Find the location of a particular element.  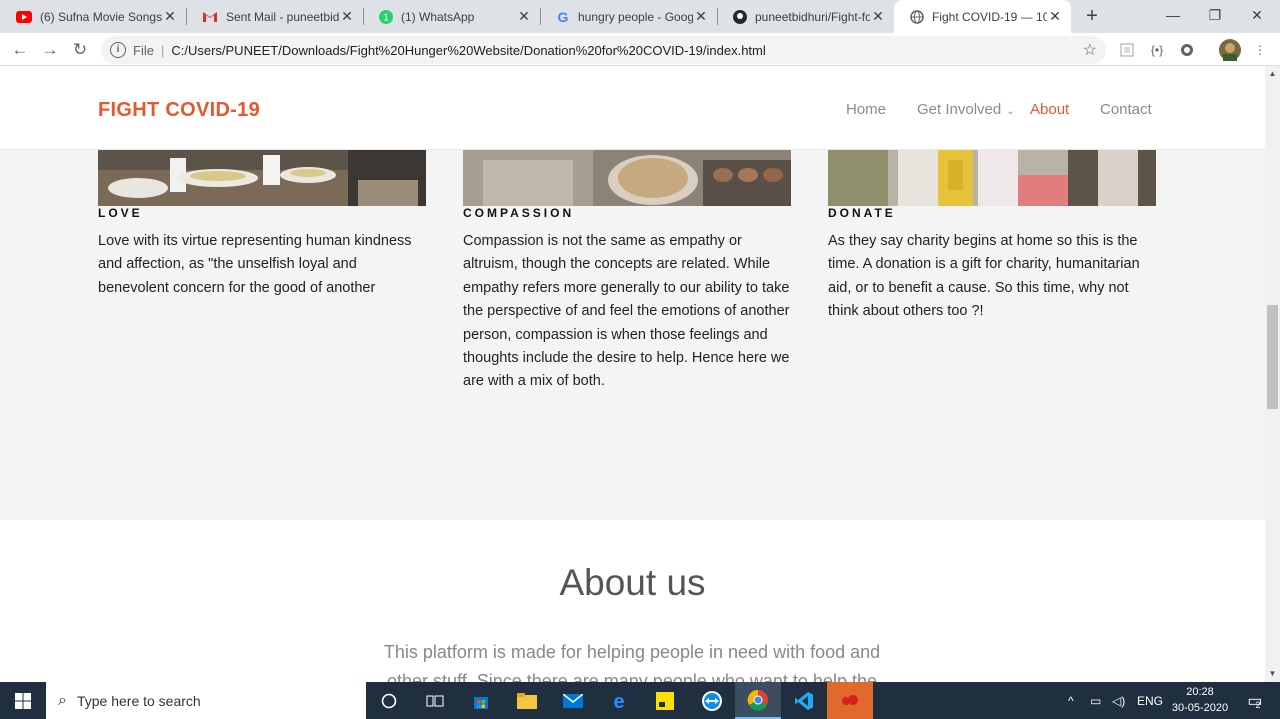

youtube-icon is located at coordinates (24, 16).